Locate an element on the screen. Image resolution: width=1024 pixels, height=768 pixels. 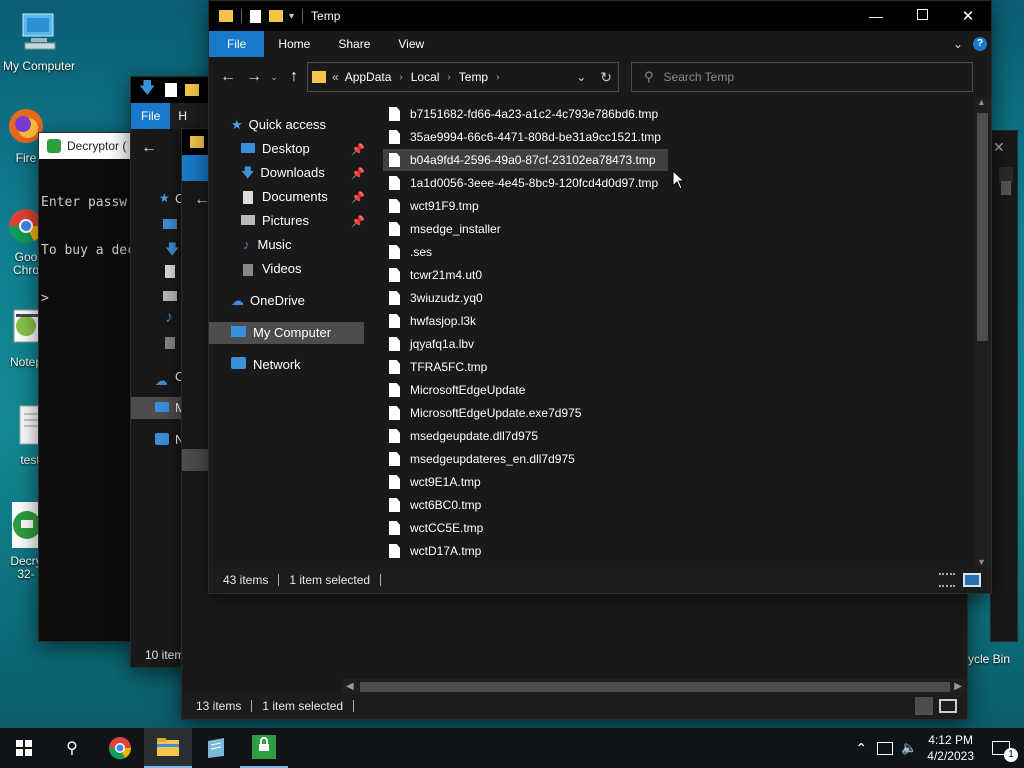
file-row: 35ae9994-66c6-4471-808d-be31a9cc1521.tmp is located at coordinates (528, 137).